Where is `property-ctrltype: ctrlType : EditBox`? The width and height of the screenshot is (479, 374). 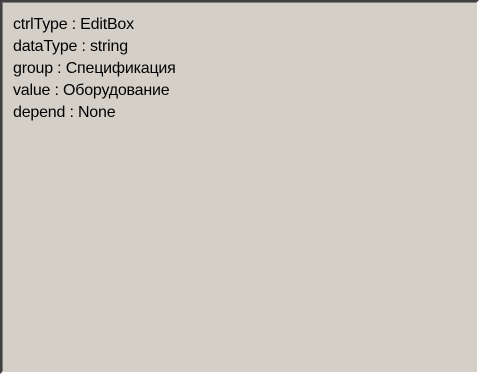 property-ctrltype: ctrlType : EditBox is located at coordinates (94, 25).